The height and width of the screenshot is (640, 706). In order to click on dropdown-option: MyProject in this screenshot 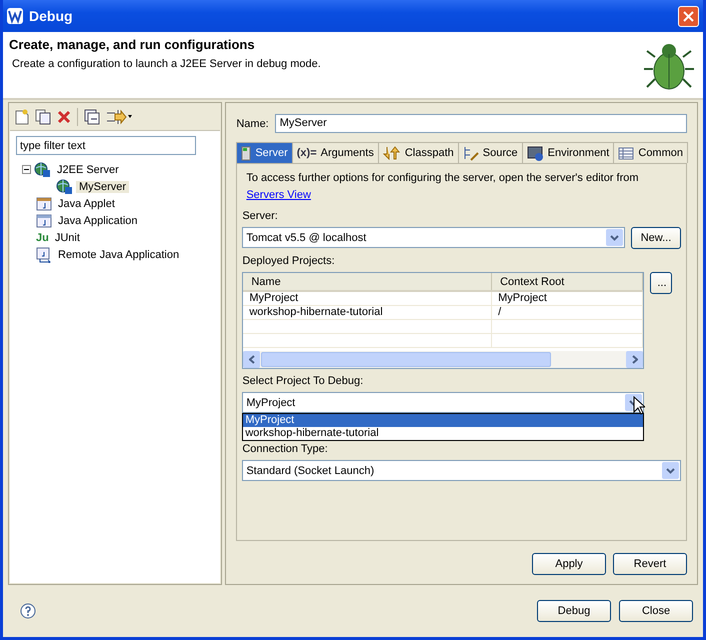, I will do `click(443, 420)`.